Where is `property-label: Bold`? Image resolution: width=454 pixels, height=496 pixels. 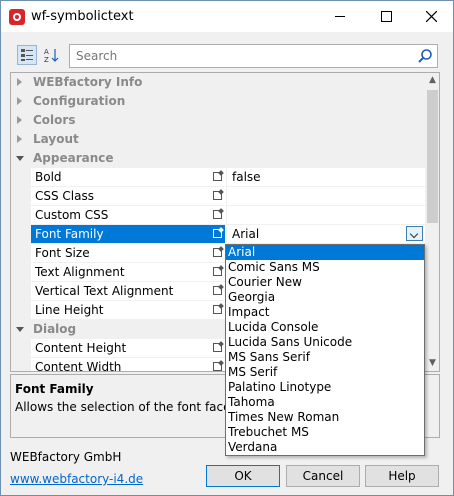 property-label: Bold is located at coordinates (48, 177).